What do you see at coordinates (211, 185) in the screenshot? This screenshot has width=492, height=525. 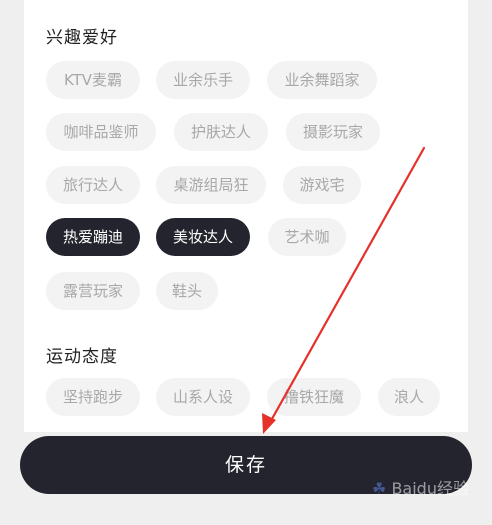 I see `tag-board-games: 桌游组局狂` at bounding box center [211, 185].